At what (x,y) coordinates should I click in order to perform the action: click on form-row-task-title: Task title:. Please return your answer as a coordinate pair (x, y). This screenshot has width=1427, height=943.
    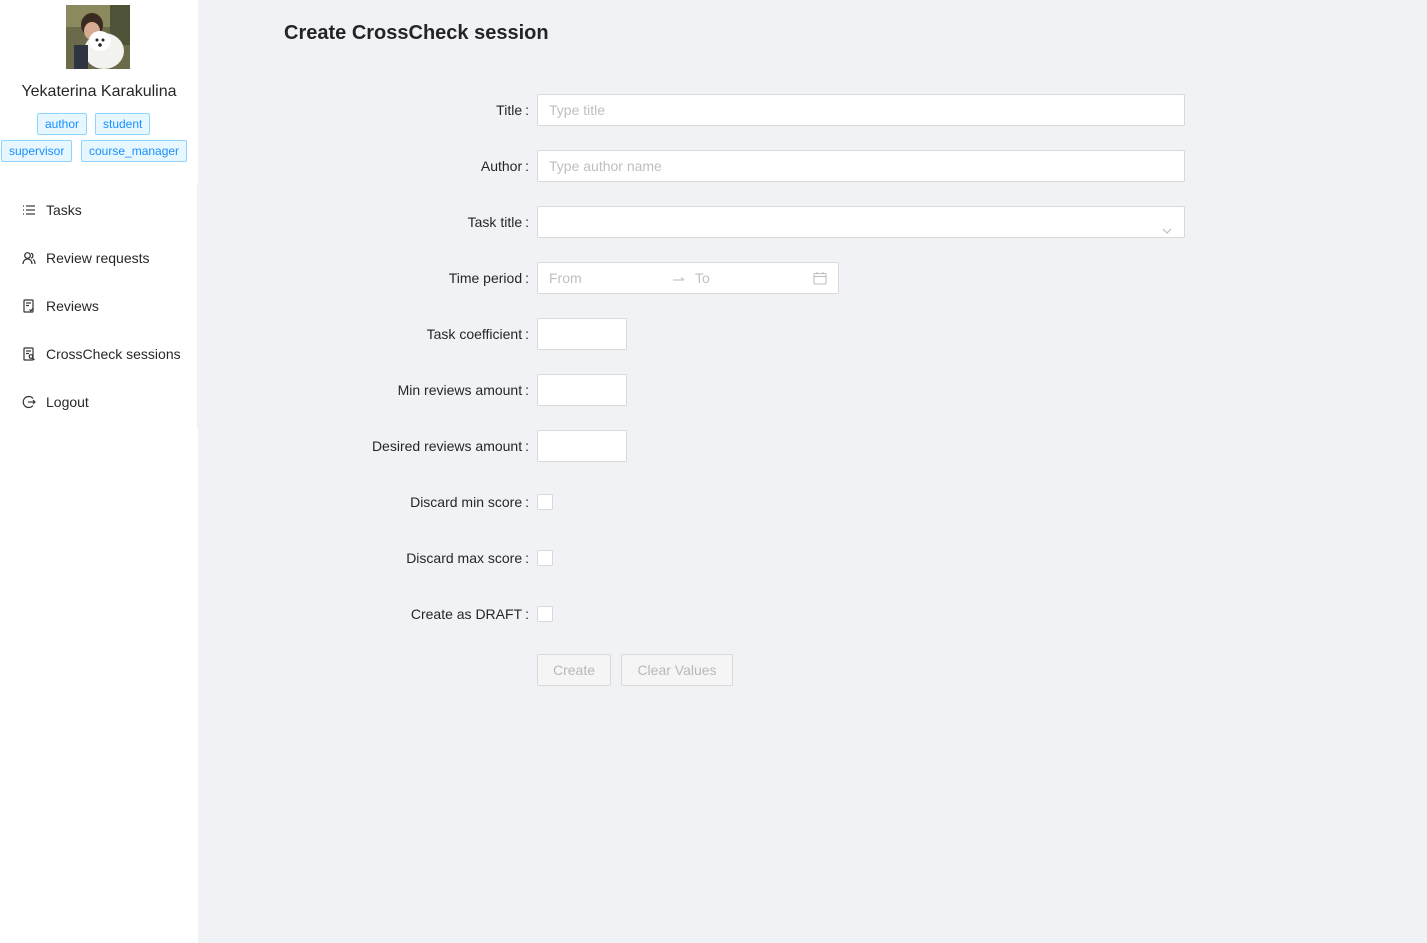
    Looking at the image, I should click on (812, 222).